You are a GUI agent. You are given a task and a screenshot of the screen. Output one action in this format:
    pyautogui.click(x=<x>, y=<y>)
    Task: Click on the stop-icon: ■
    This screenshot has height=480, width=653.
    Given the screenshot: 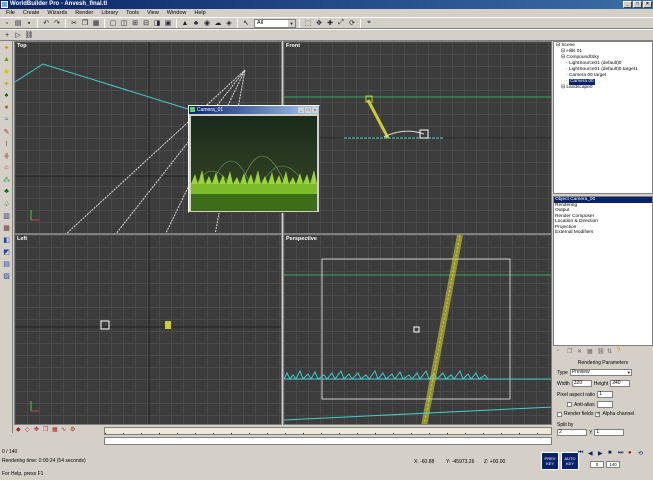 What is the action you would take?
    pyautogui.click(x=612, y=454)
    